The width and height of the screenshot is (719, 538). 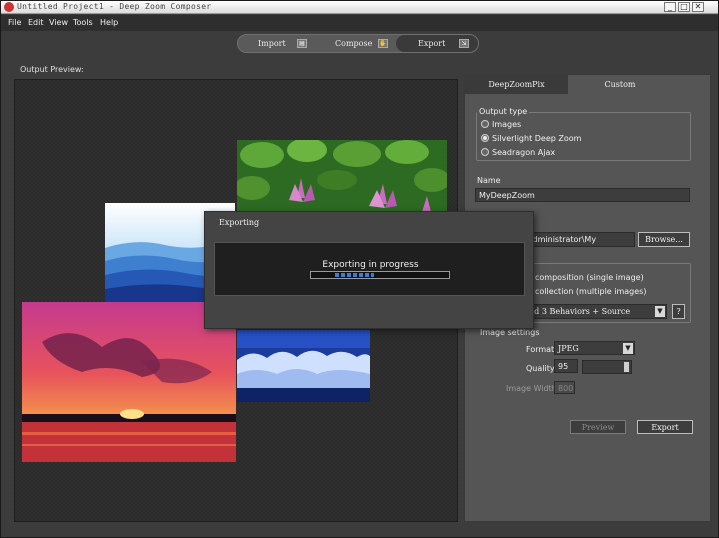 I want to click on mode-import-label: Import, so click(x=272, y=43).